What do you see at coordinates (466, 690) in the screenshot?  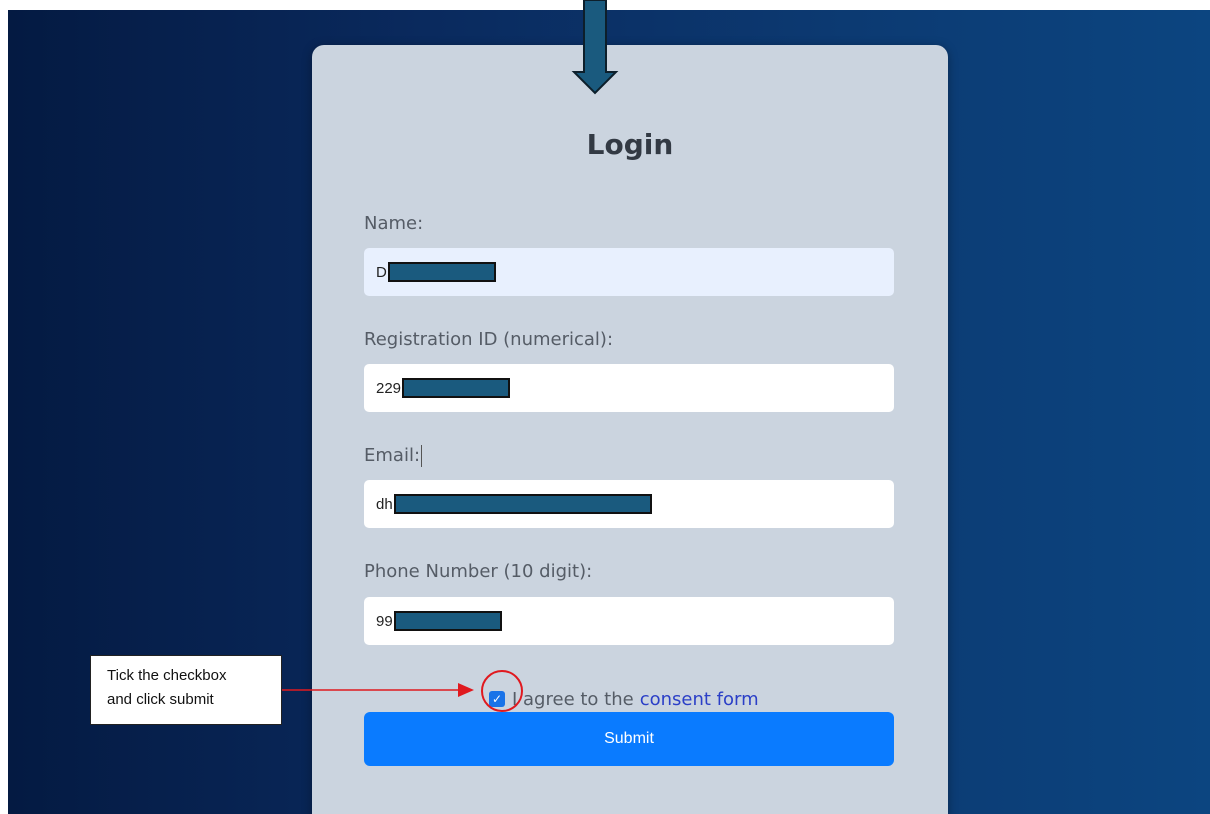 I see `annotation-arrowhead-icon` at bounding box center [466, 690].